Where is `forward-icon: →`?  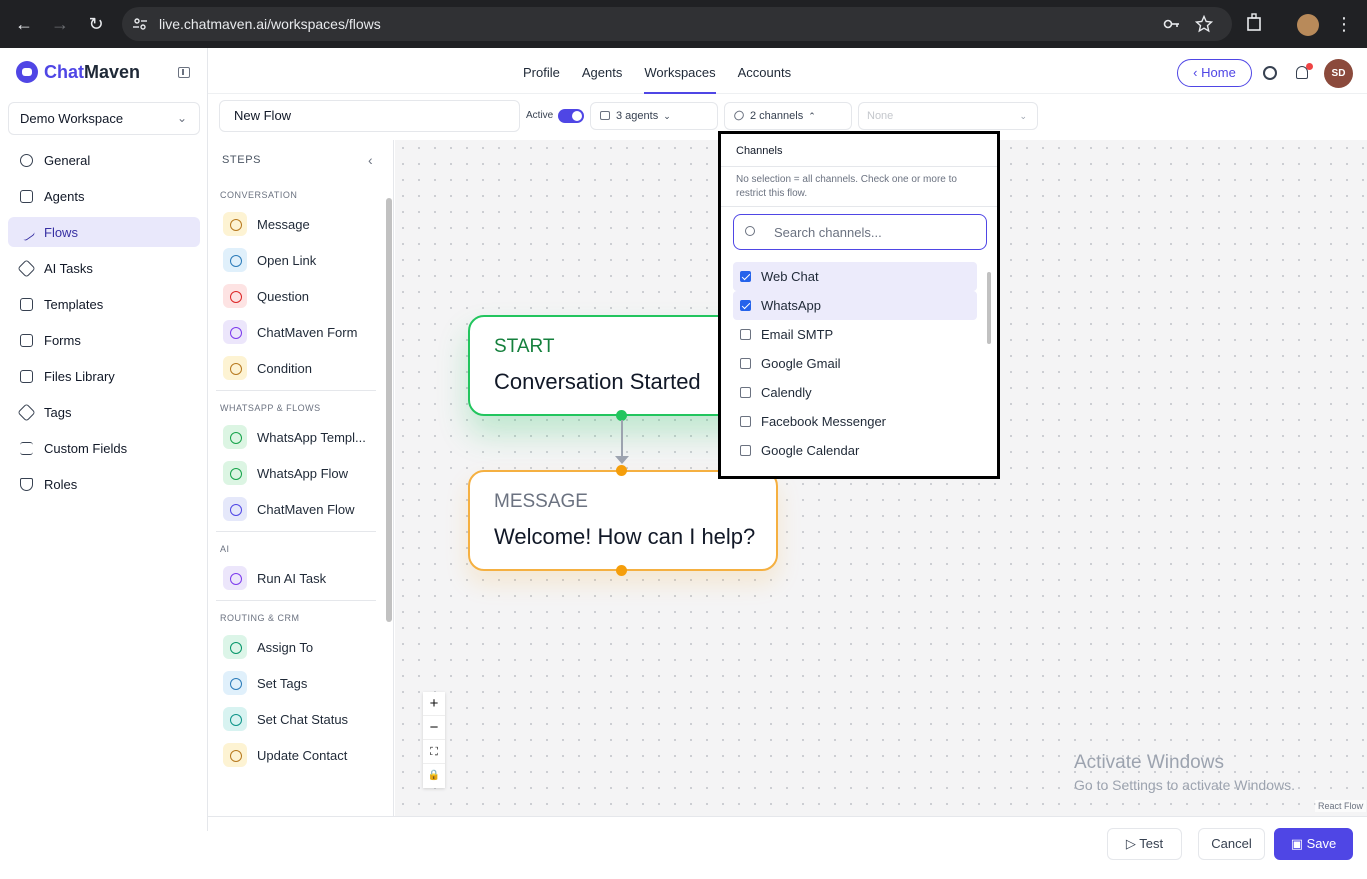
forward-icon: → is located at coordinates (60, 24).